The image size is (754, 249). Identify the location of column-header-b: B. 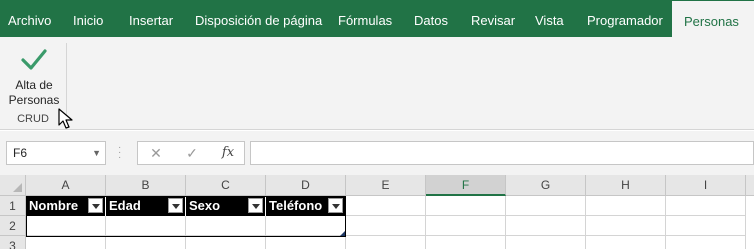
(146, 185).